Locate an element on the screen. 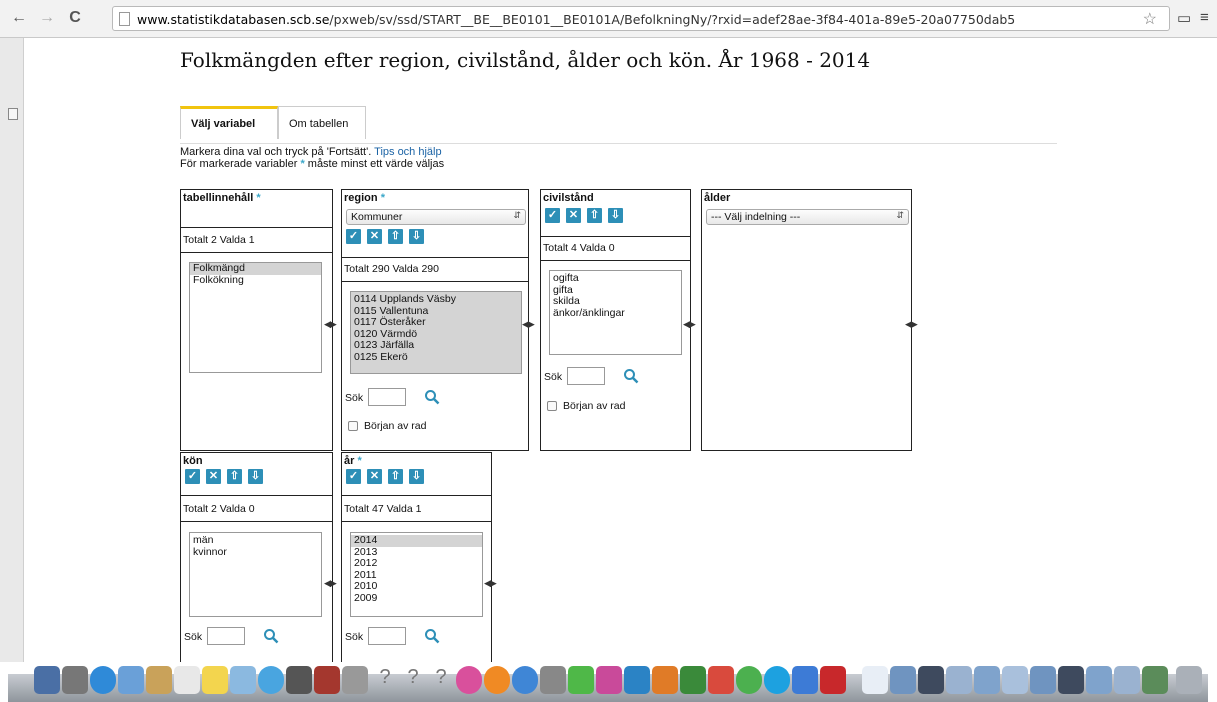  itunes-icon is located at coordinates (469, 680).